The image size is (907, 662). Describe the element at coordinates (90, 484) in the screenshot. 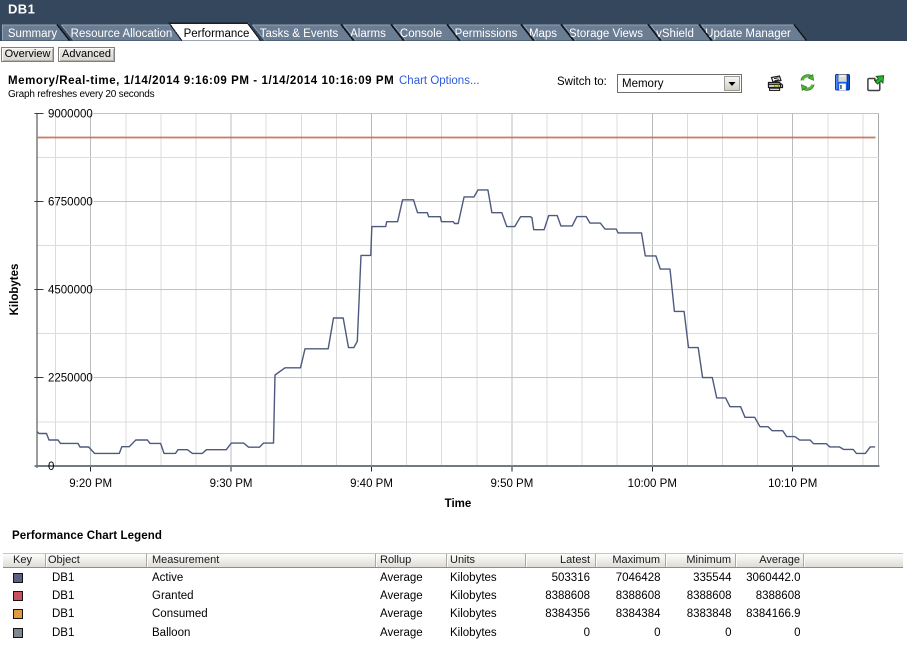

I see `svg-text: 9:20 PM` at that location.